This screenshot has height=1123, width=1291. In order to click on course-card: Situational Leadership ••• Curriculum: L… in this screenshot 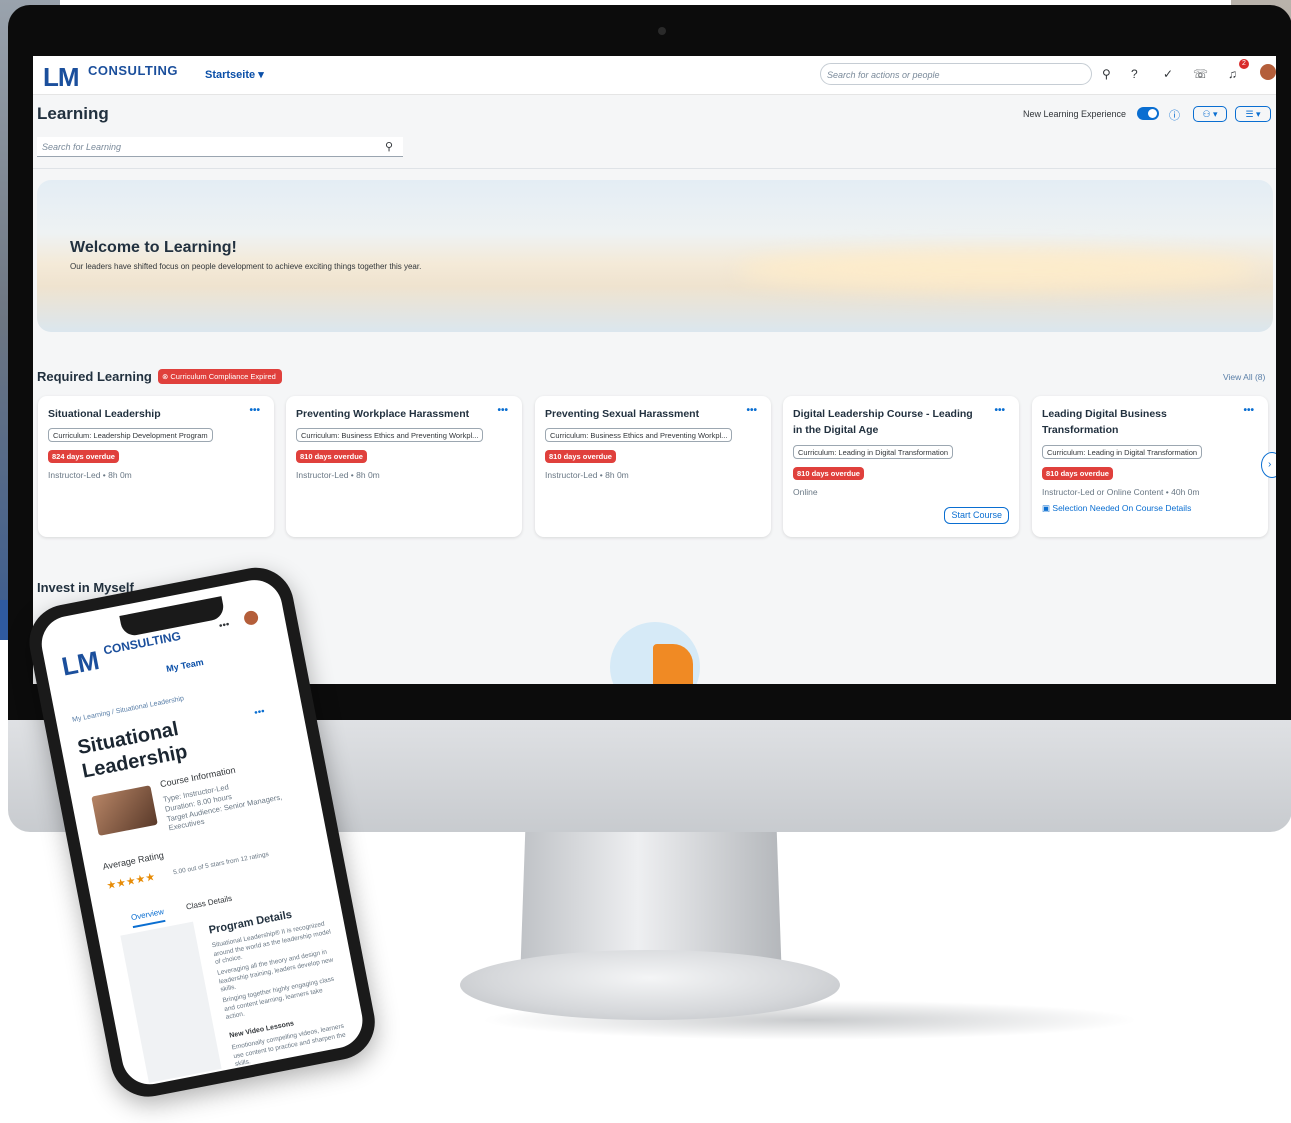, I will do `click(156, 466)`.